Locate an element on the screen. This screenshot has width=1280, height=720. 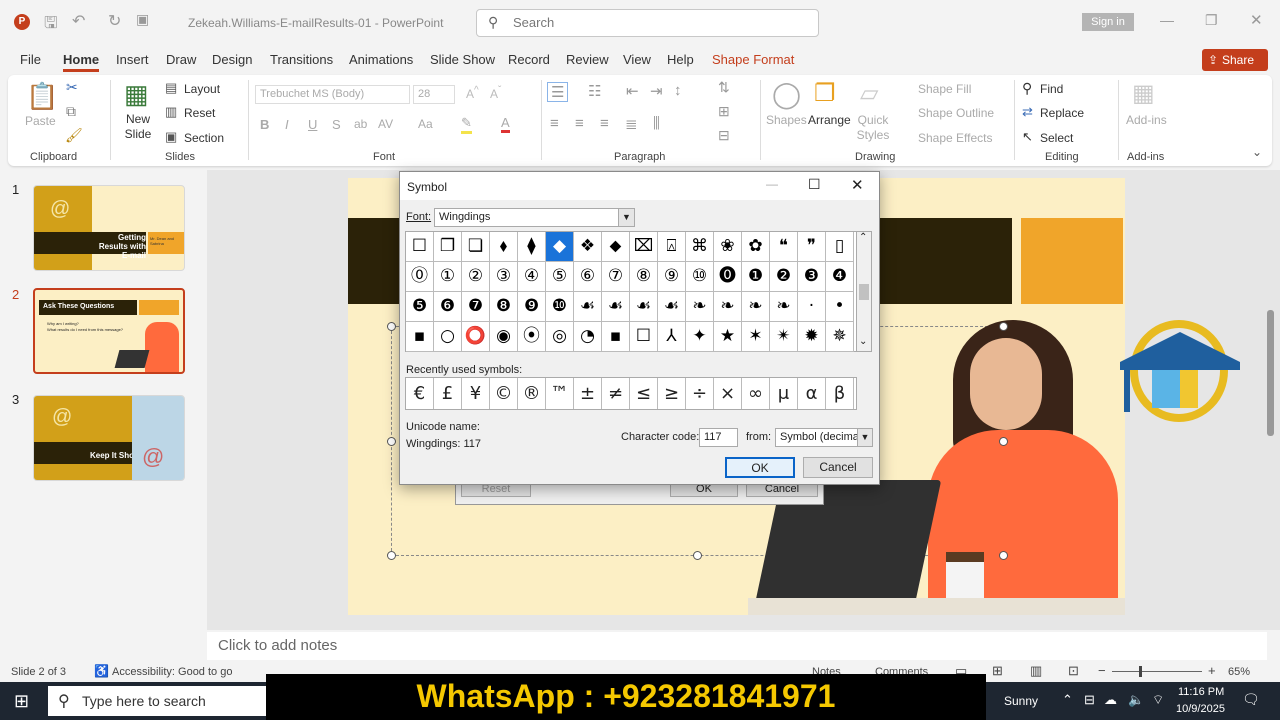
tab-record: Record is located at coordinates (529, 59).